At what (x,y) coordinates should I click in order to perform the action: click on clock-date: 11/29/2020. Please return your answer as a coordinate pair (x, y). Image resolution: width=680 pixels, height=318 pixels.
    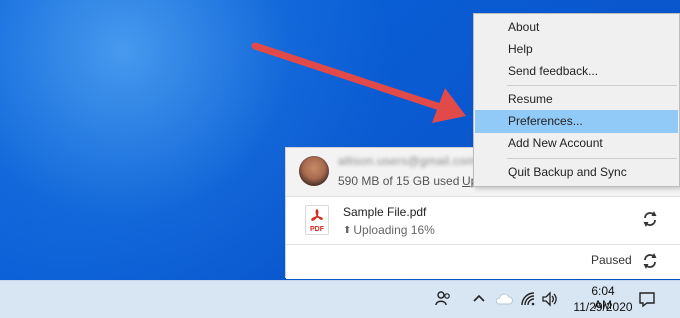
    Looking at the image, I should click on (603, 307).